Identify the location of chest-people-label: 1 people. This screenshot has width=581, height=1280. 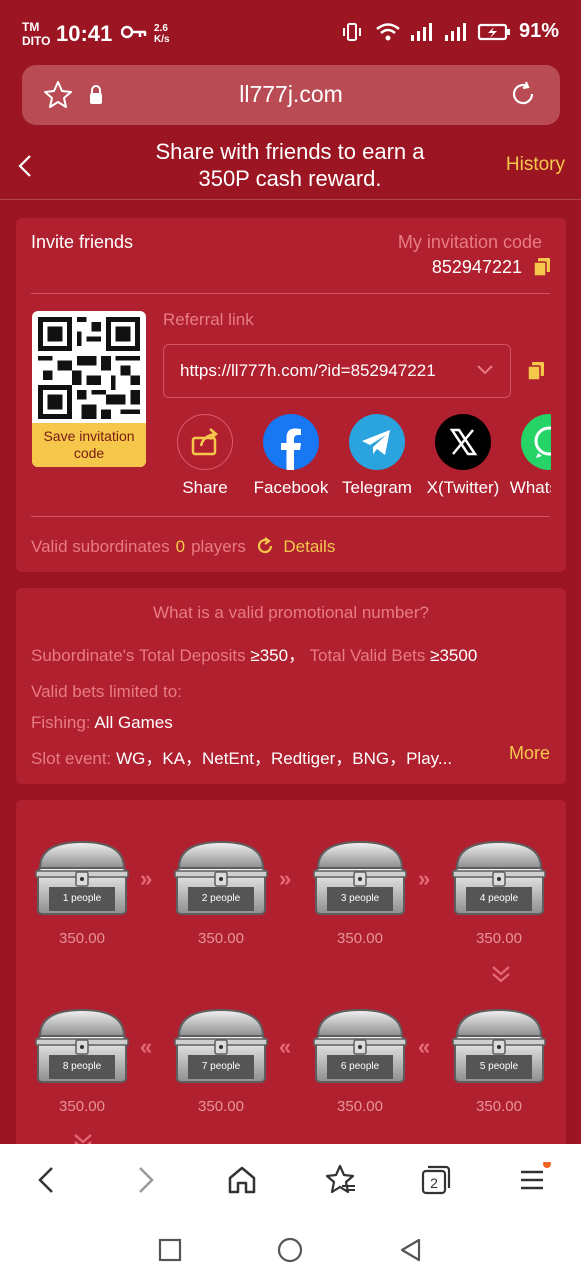
(82, 898).